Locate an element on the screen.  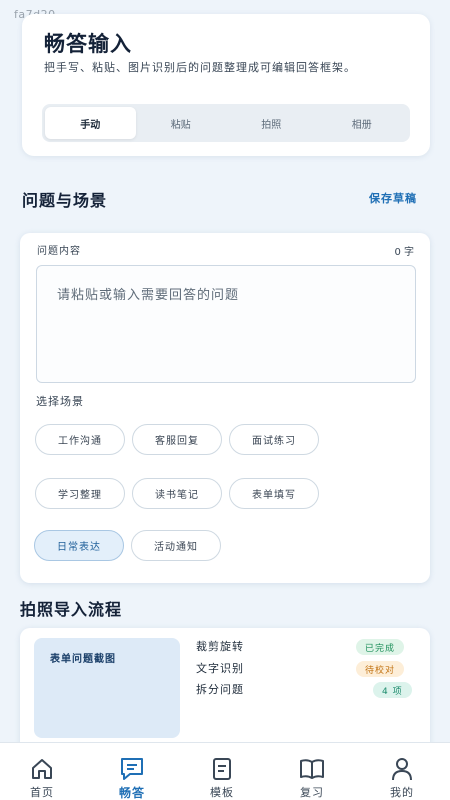
scene-chip: 客服回复 is located at coordinates (177, 439).